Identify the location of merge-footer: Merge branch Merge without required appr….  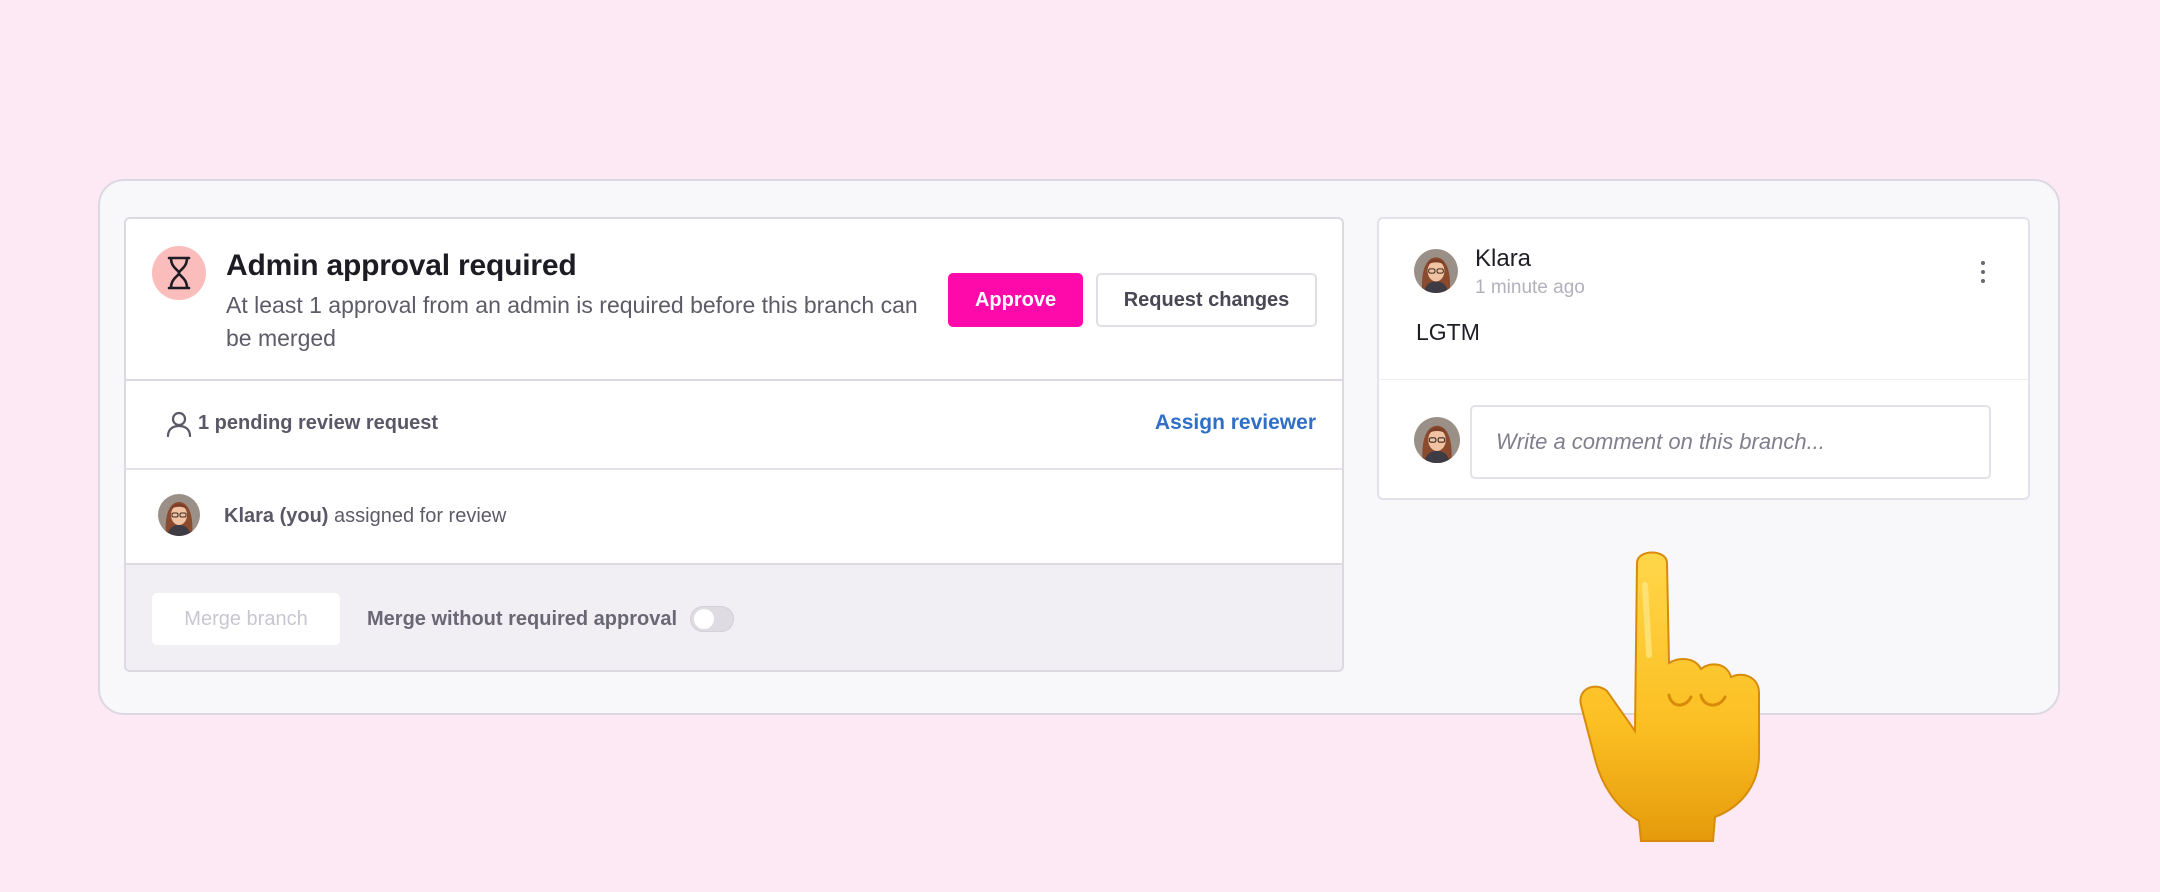
(734, 616).